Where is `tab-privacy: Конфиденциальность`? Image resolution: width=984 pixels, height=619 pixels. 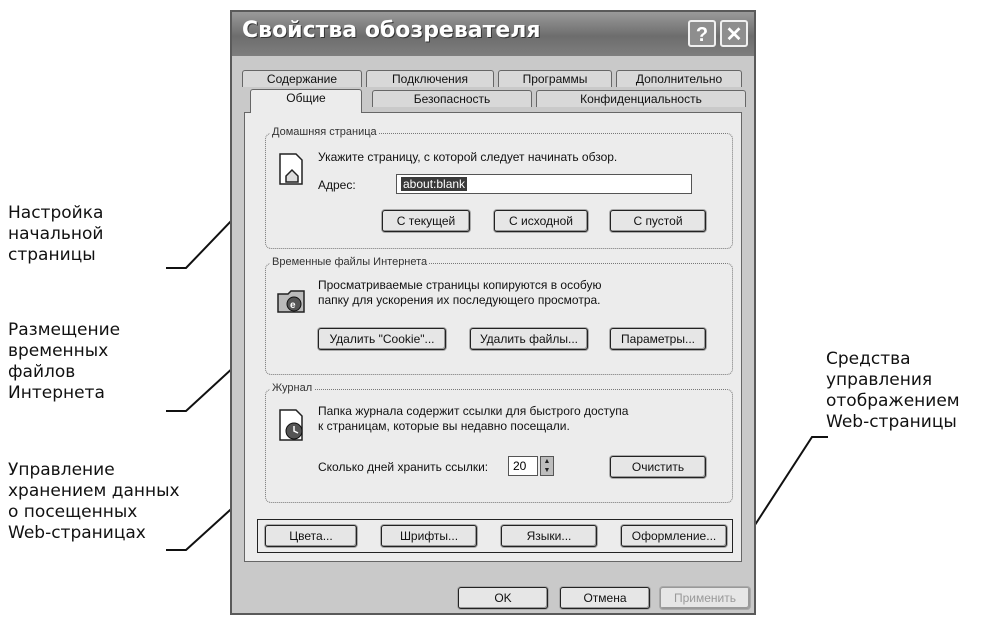
tab-privacy: Конфиденциальность is located at coordinates (641, 98).